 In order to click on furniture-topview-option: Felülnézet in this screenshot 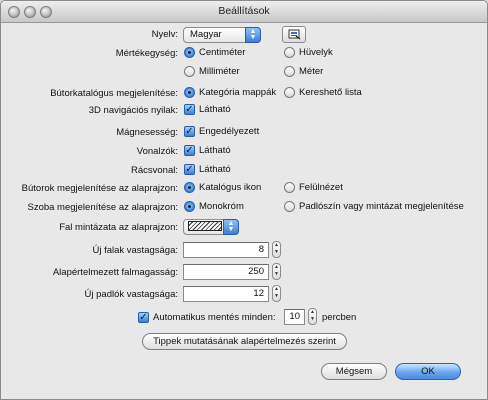, I will do `click(313, 187)`.